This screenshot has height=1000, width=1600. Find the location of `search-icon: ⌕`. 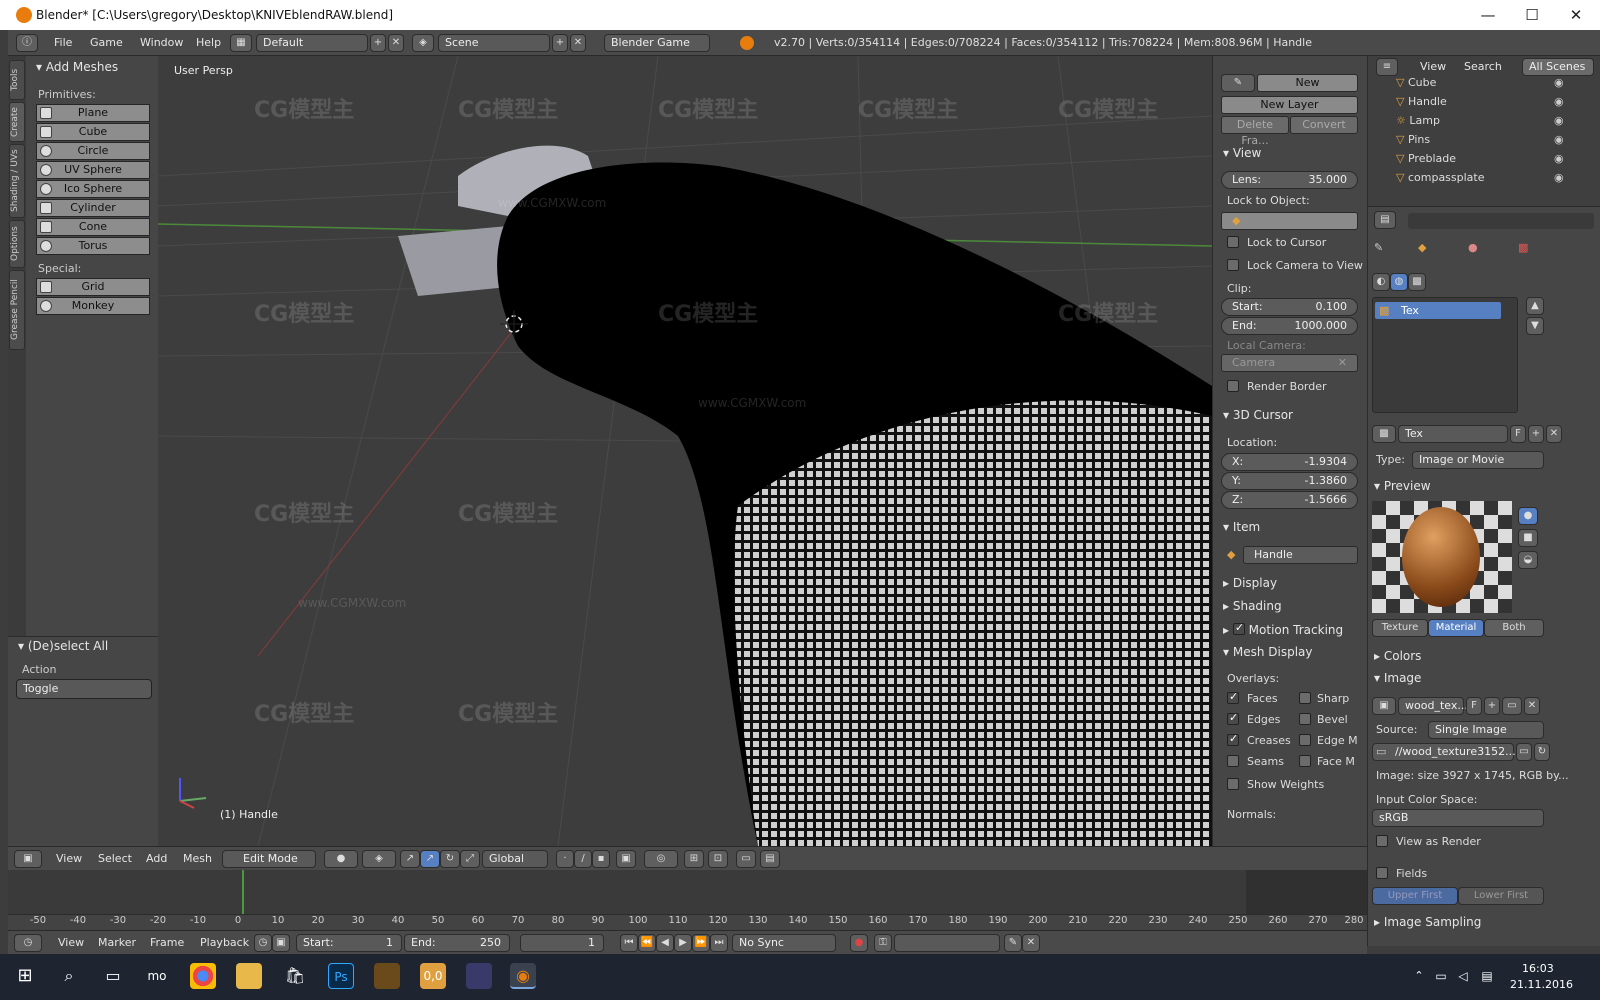

search-icon: ⌕ is located at coordinates (69, 976).